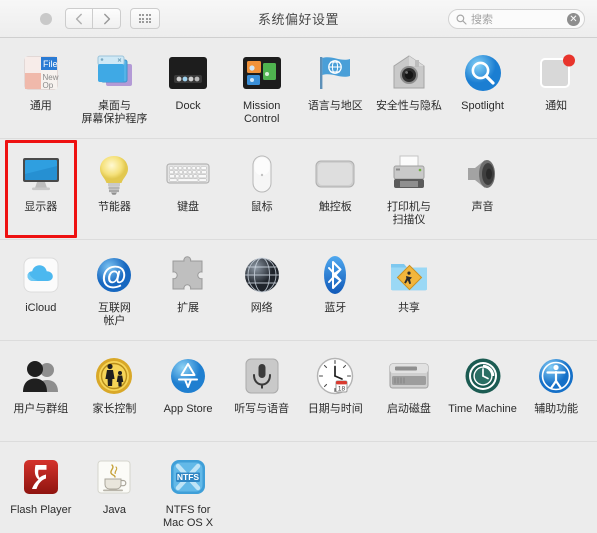  Describe the element at coordinates (335, 376) in the screenshot. I see `date-time-icon: 18` at that location.